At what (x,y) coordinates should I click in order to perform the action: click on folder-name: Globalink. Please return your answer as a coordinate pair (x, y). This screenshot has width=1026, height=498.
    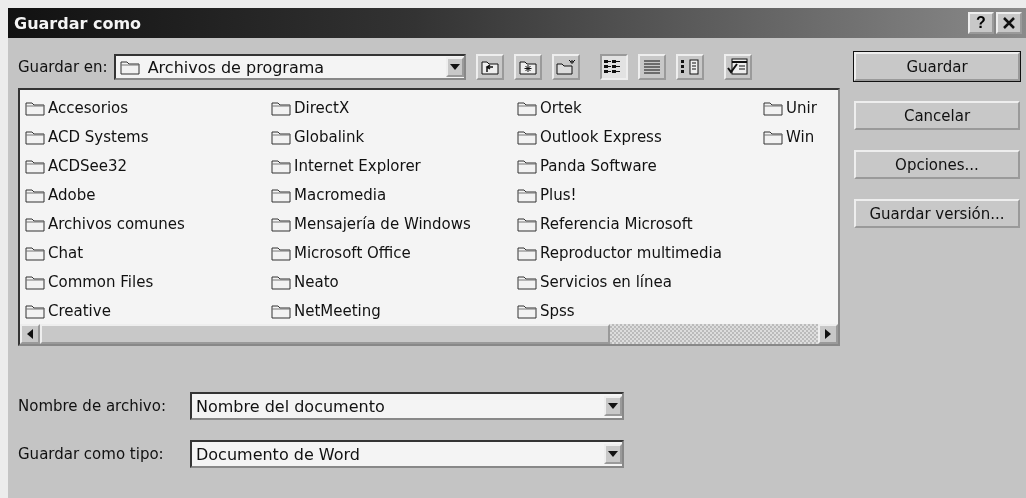
    Looking at the image, I should click on (329, 136).